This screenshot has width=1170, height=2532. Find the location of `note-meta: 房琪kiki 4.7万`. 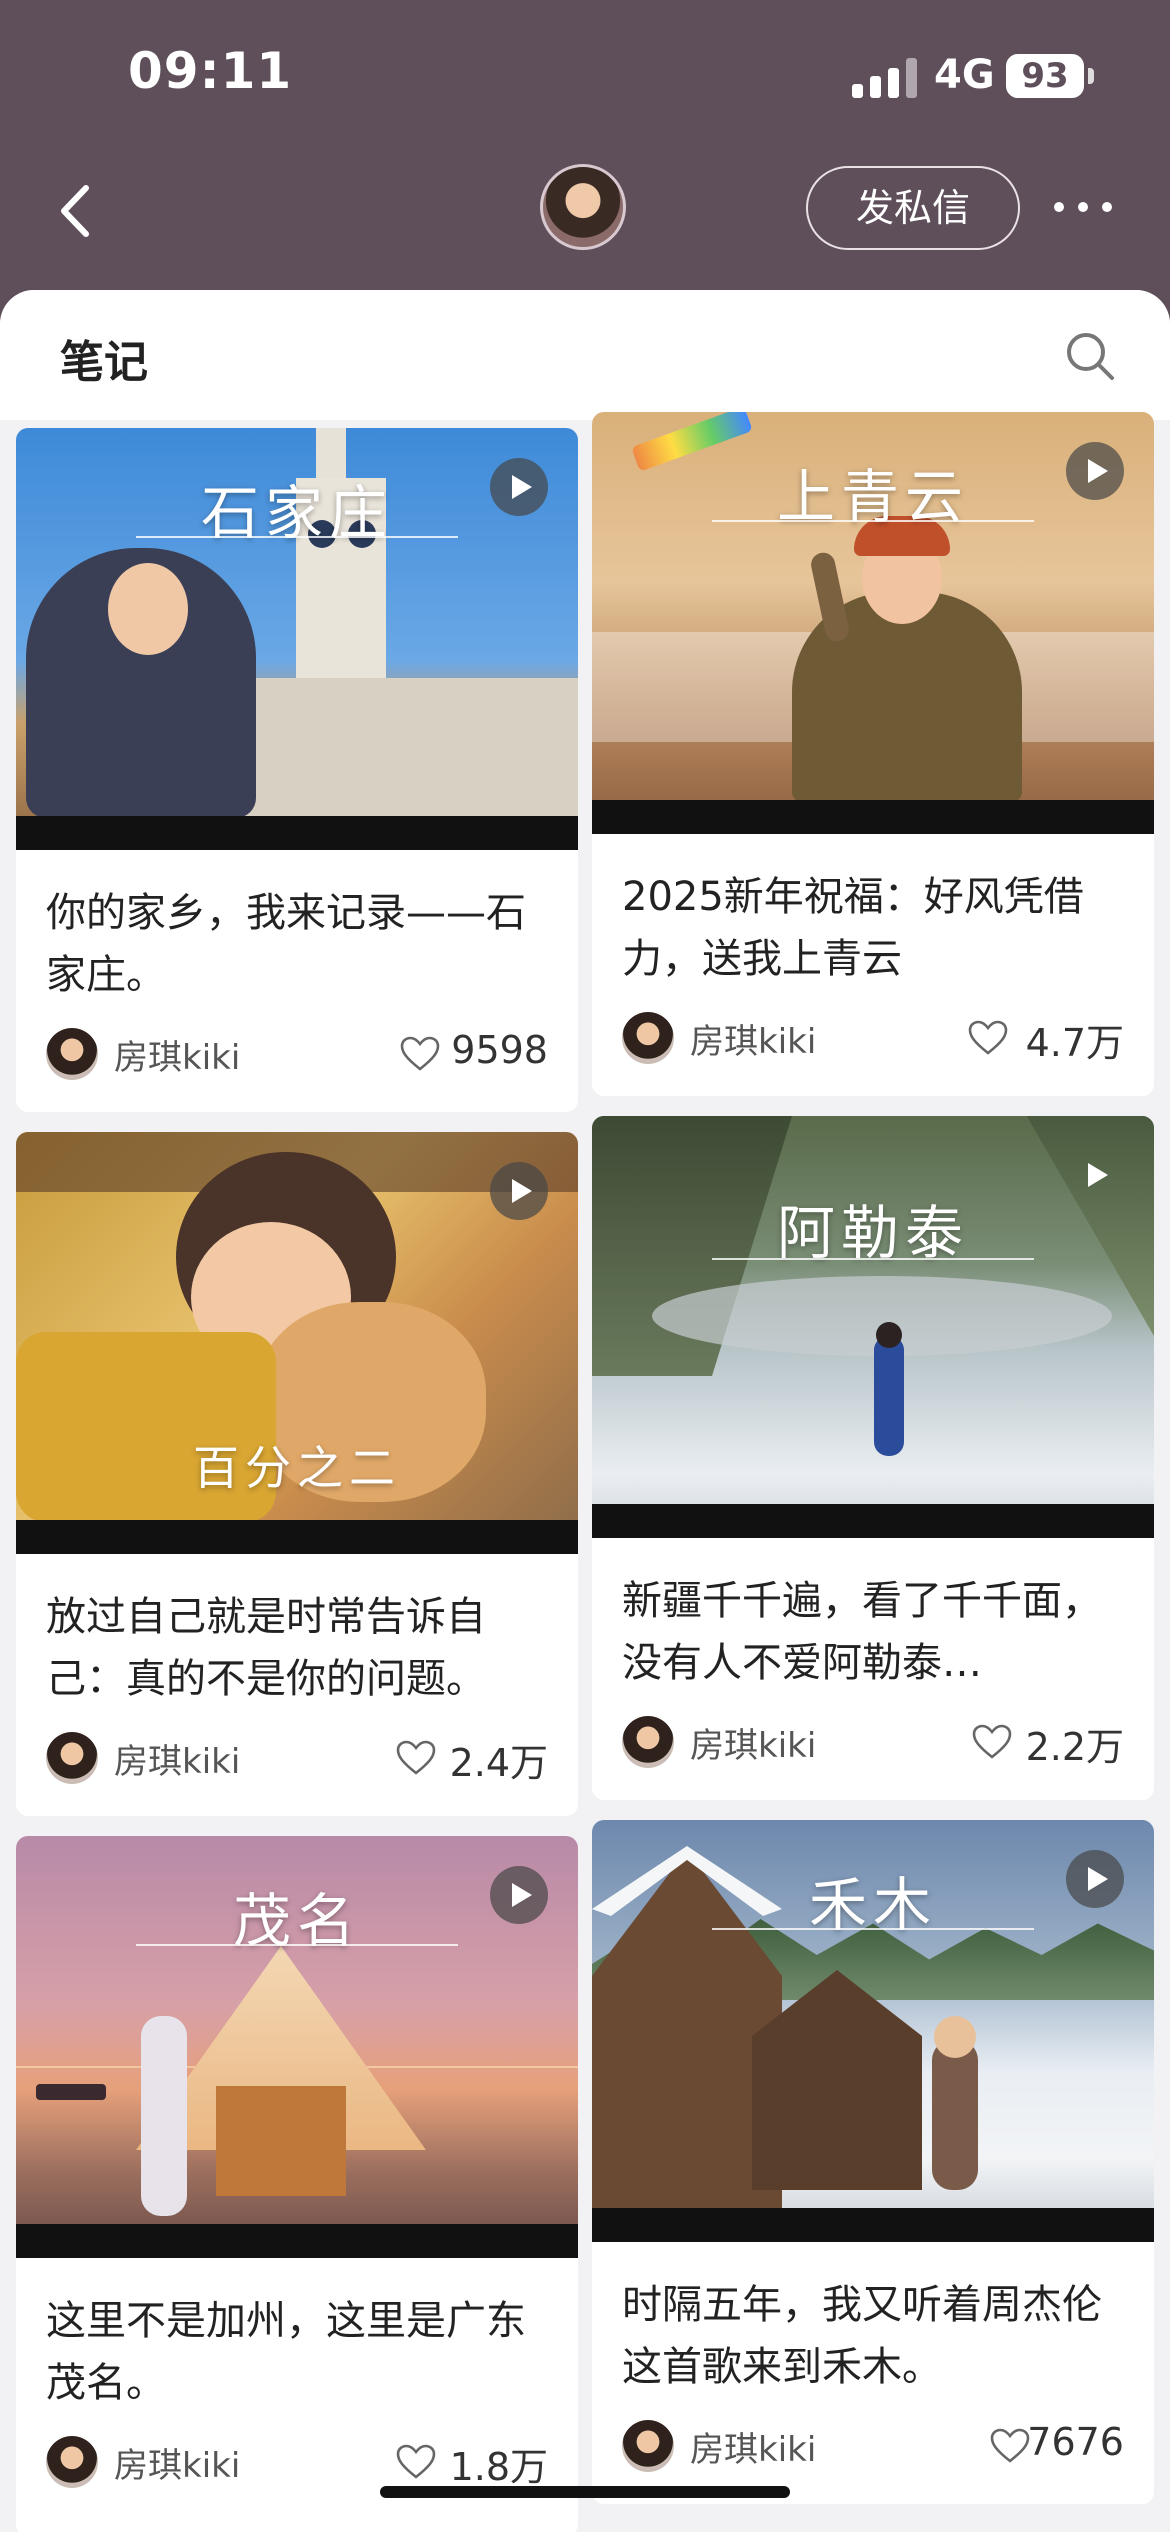

note-meta: 房琪kiki 4.7万 is located at coordinates (873, 1042).